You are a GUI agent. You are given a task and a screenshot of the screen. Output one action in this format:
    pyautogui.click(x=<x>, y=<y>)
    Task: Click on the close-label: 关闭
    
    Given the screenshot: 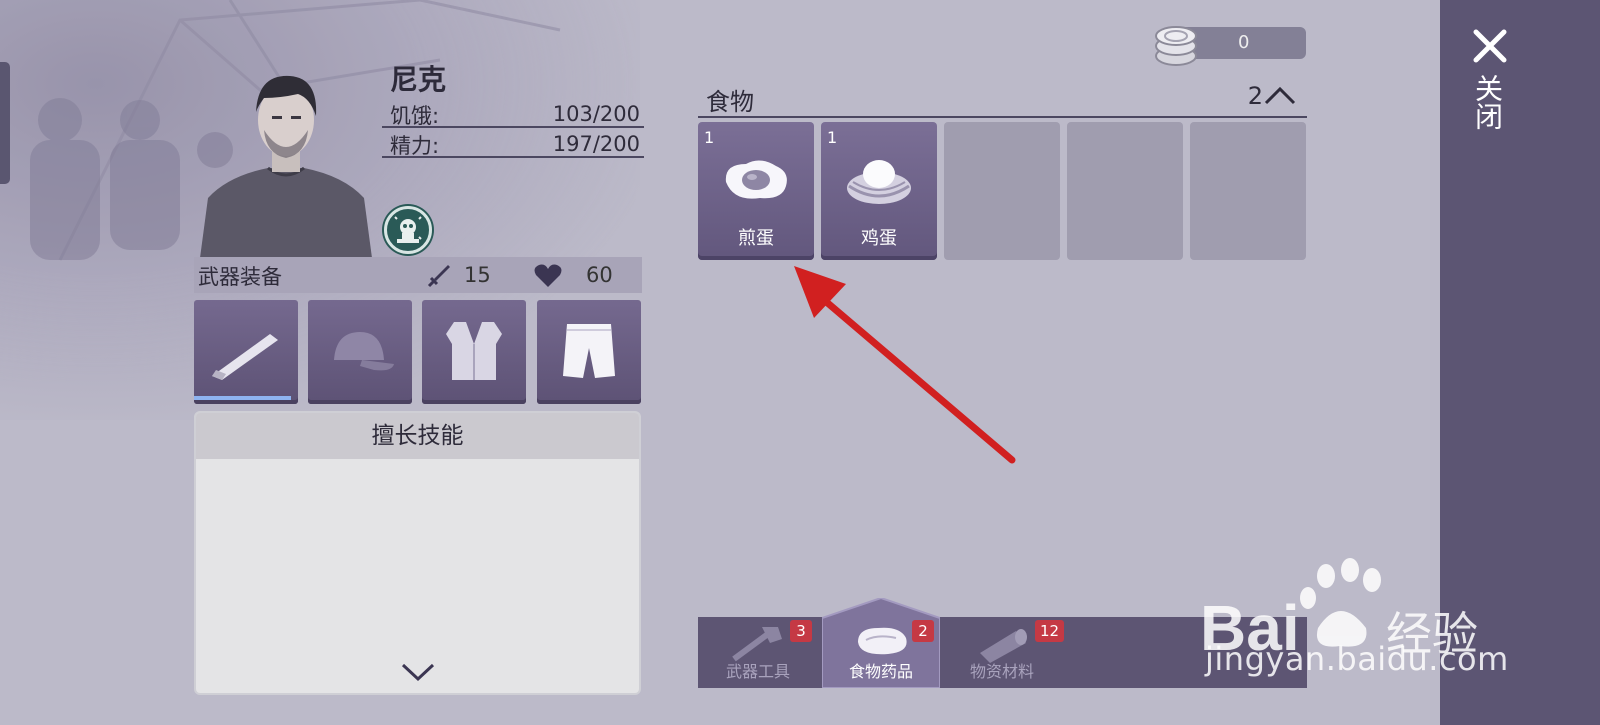 What is the action you would take?
    pyautogui.click(x=1487, y=102)
    